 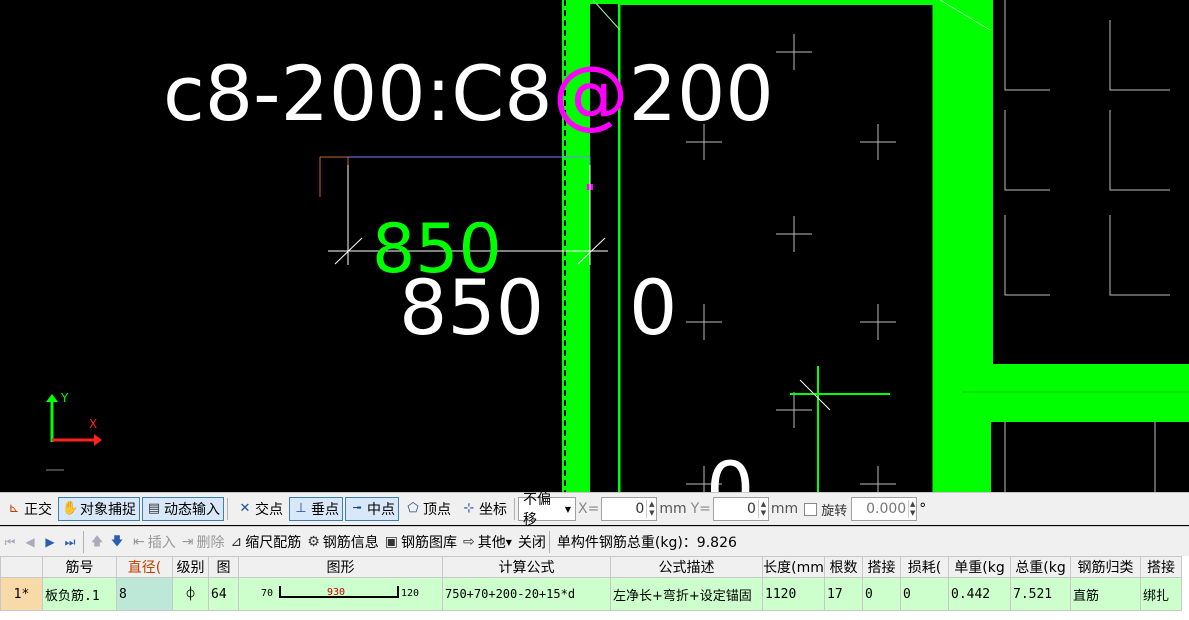 I want to click on offset-select-value: 不偏移, so click(x=537, y=510).